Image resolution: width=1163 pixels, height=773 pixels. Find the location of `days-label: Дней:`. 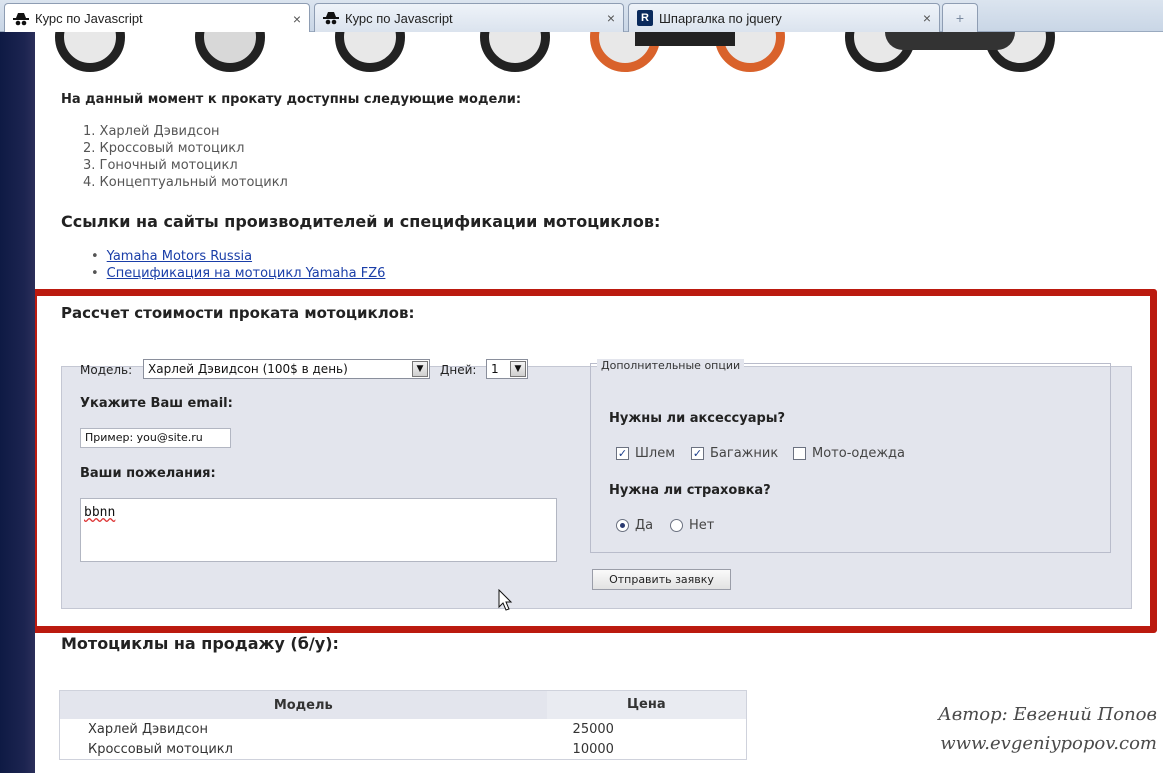

days-label: Дней: is located at coordinates (458, 370).